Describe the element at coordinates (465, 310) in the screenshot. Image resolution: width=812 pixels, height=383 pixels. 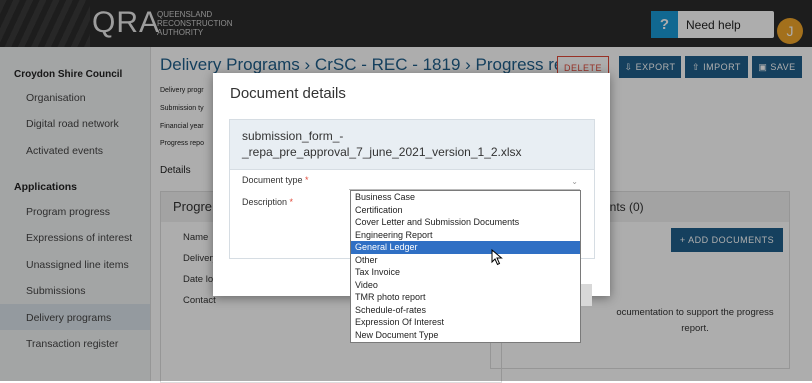
I see `dropdown-option: Schedule-of-rates` at that location.